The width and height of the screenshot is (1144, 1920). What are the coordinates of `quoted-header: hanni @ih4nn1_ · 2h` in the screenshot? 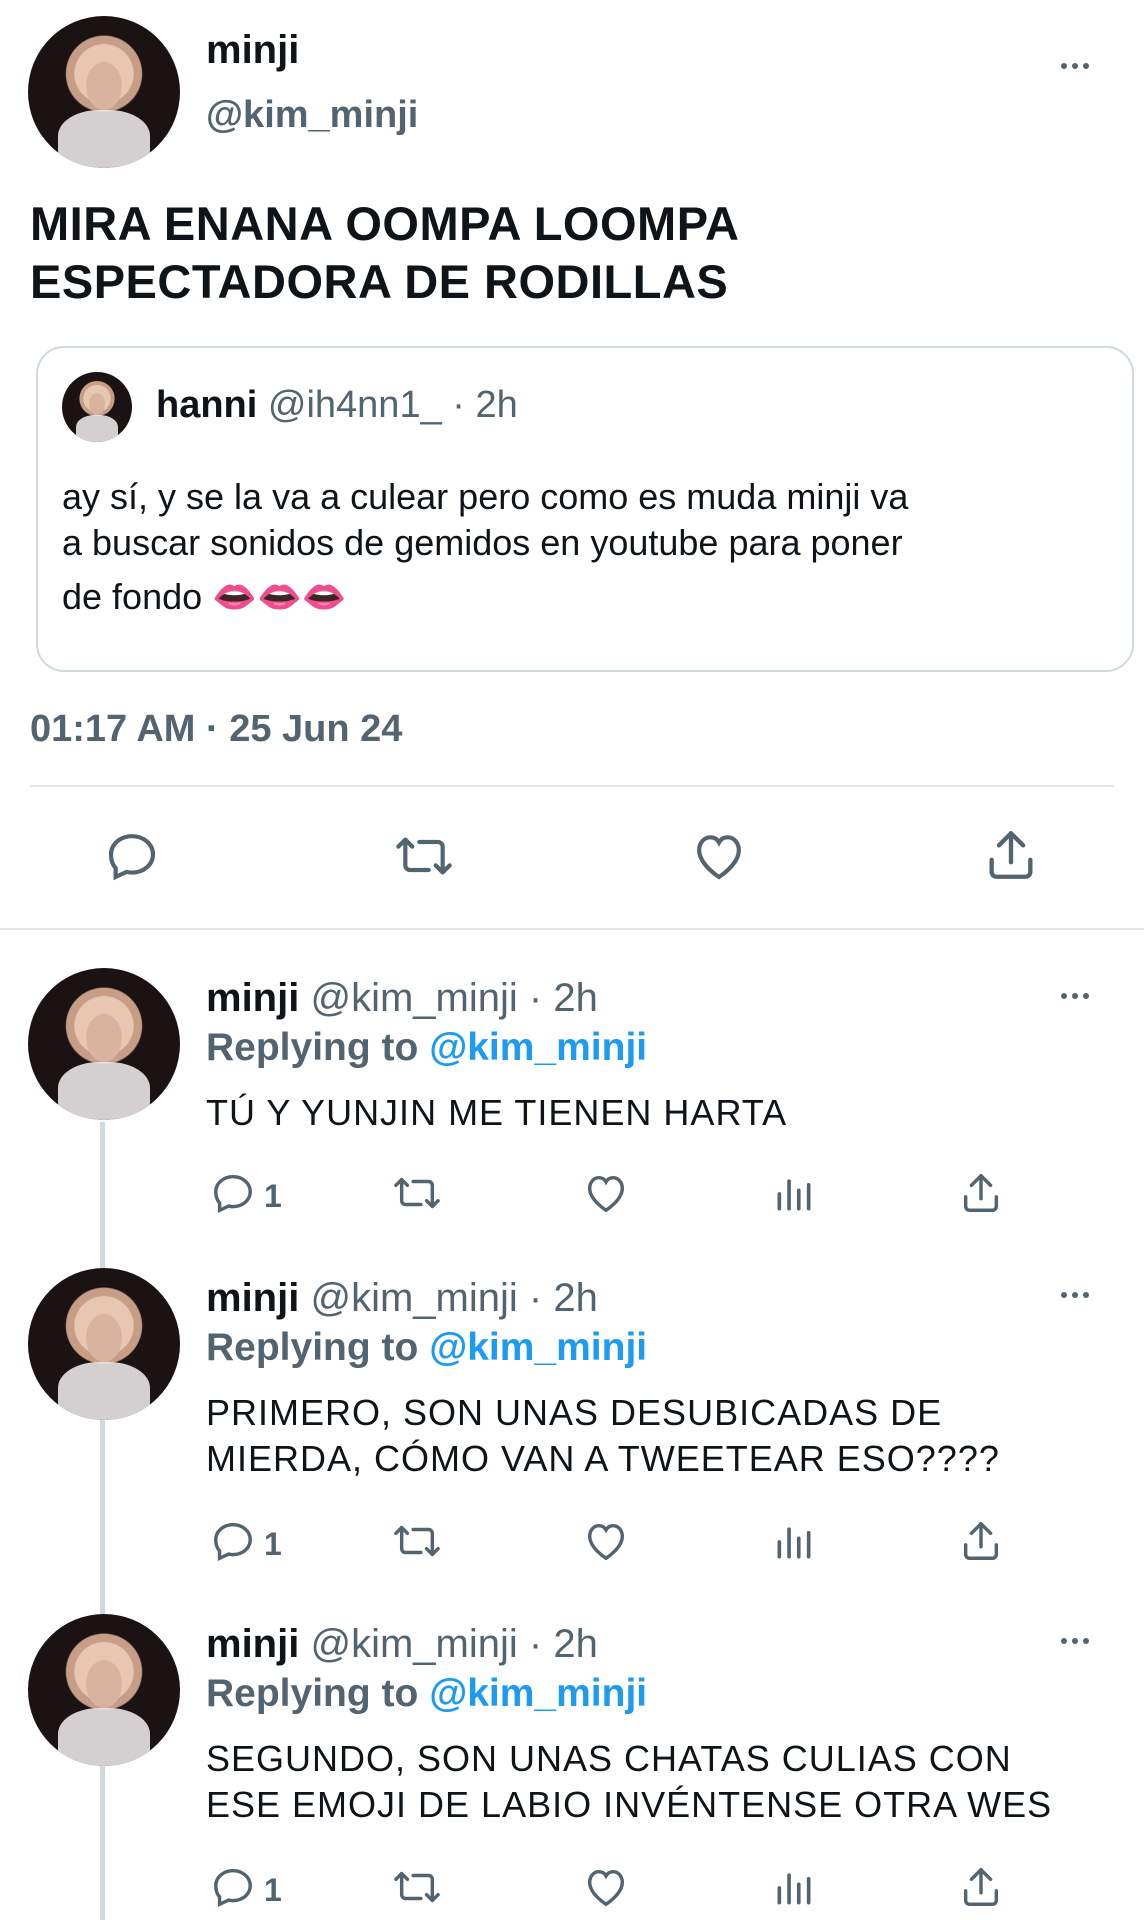 It's located at (337, 405).